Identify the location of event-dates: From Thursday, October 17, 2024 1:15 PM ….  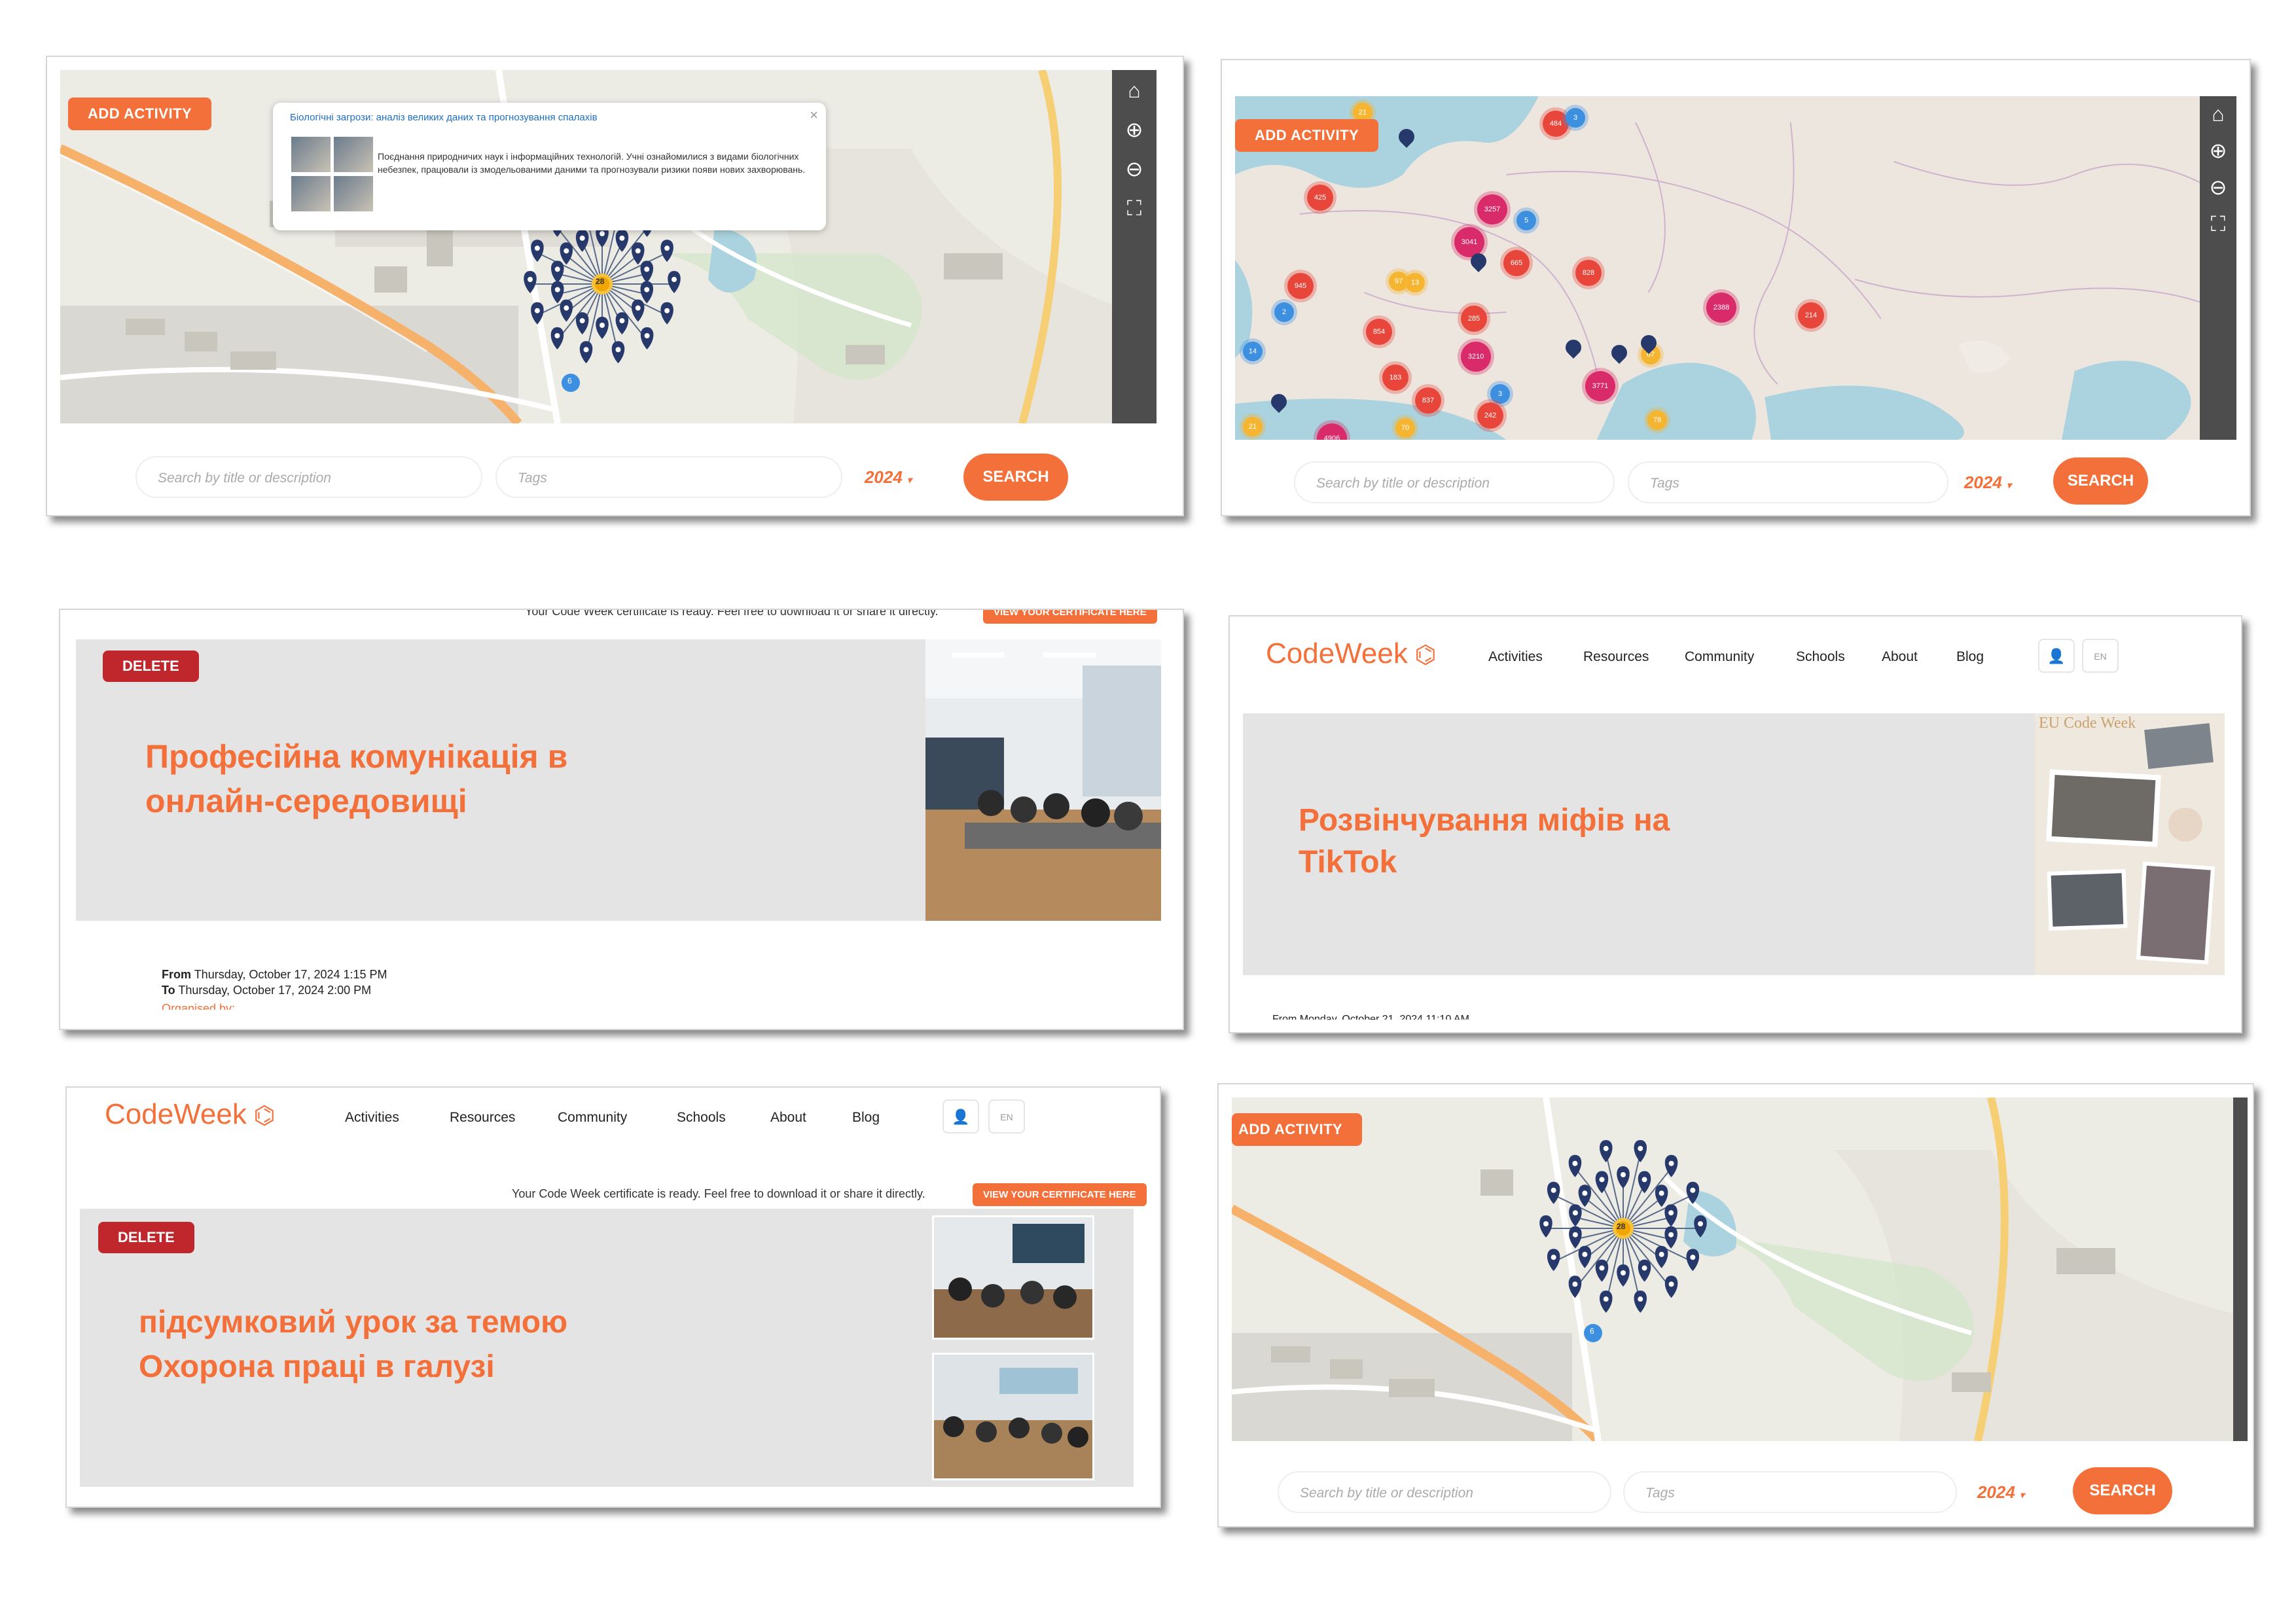
(274, 988).